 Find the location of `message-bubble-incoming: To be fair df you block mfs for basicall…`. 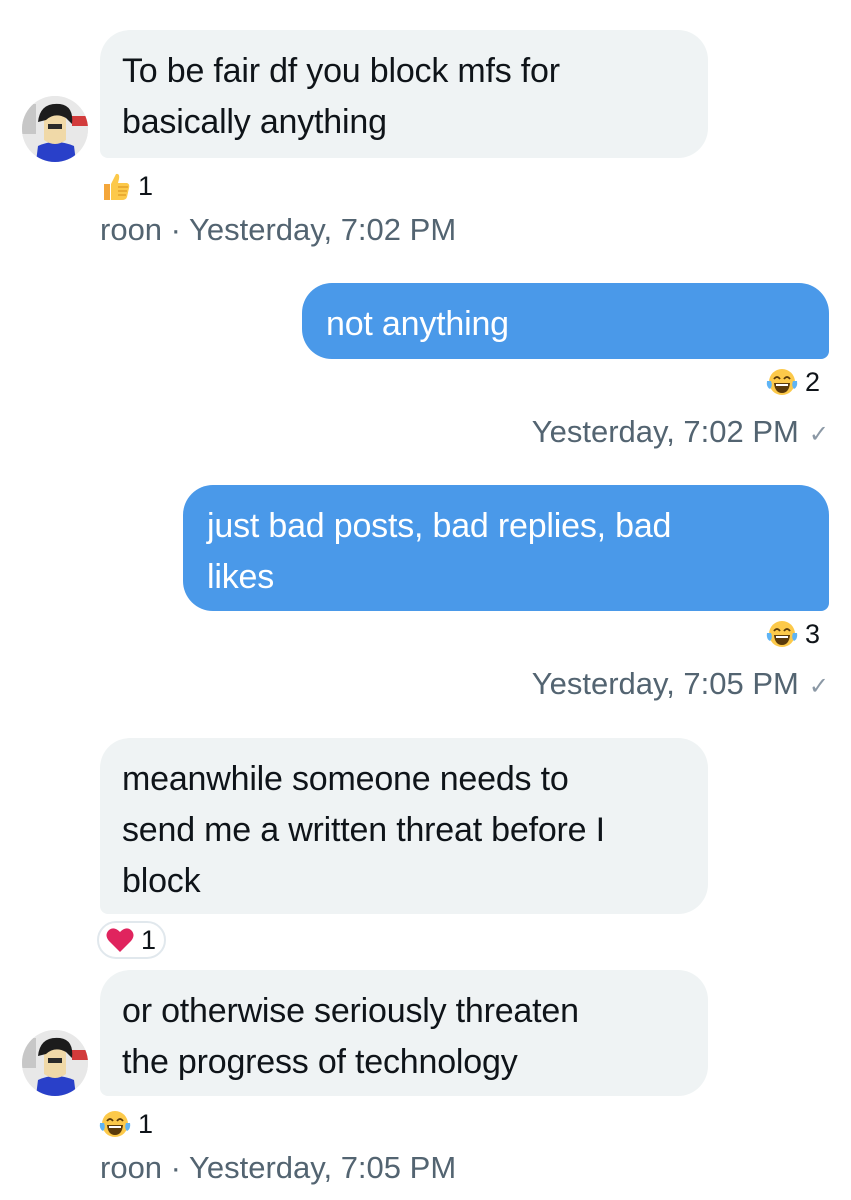

message-bubble-incoming: To be fair df you block mfs for basicall… is located at coordinates (404, 94).